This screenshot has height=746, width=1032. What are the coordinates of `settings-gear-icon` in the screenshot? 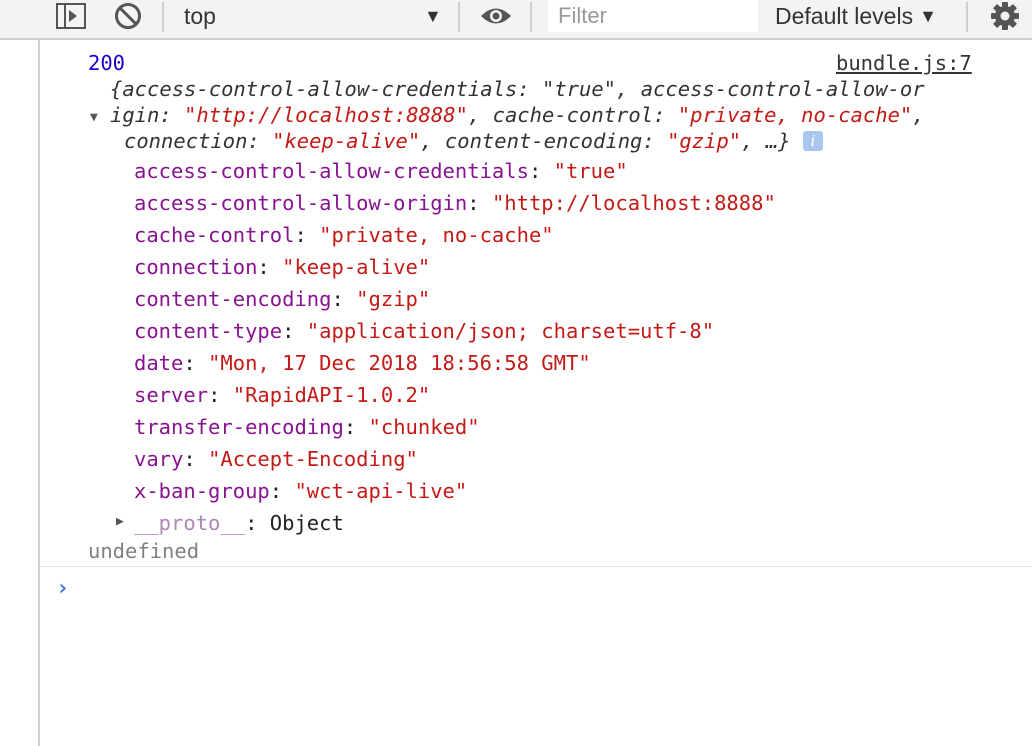 It's located at (1005, 16).